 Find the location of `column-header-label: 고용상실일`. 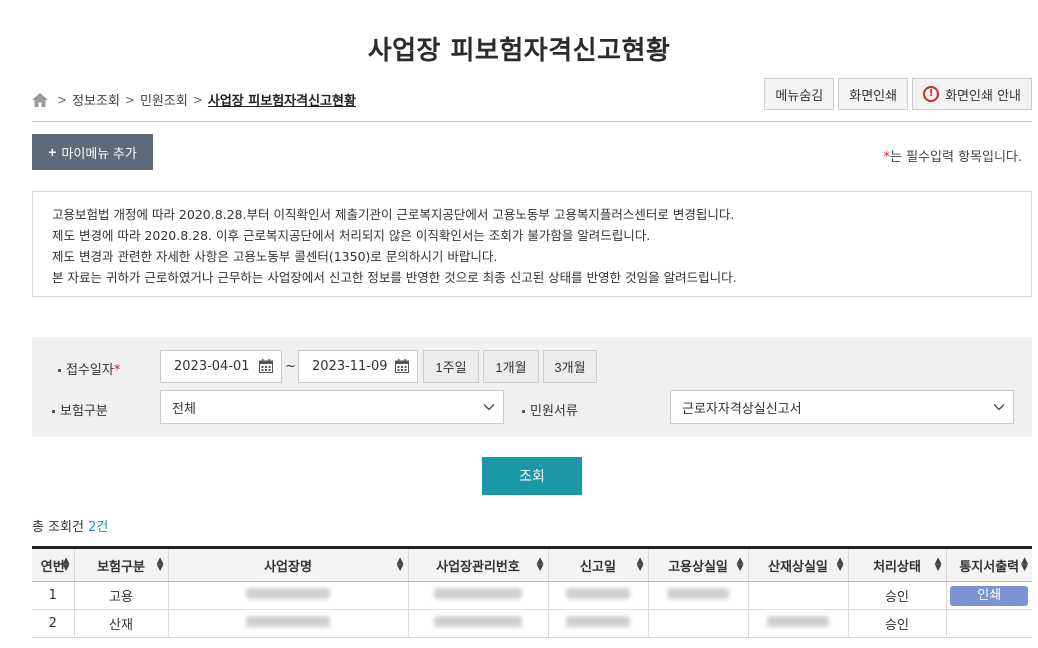

column-header-label: 고용상실일 is located at coordinates (698, 567).